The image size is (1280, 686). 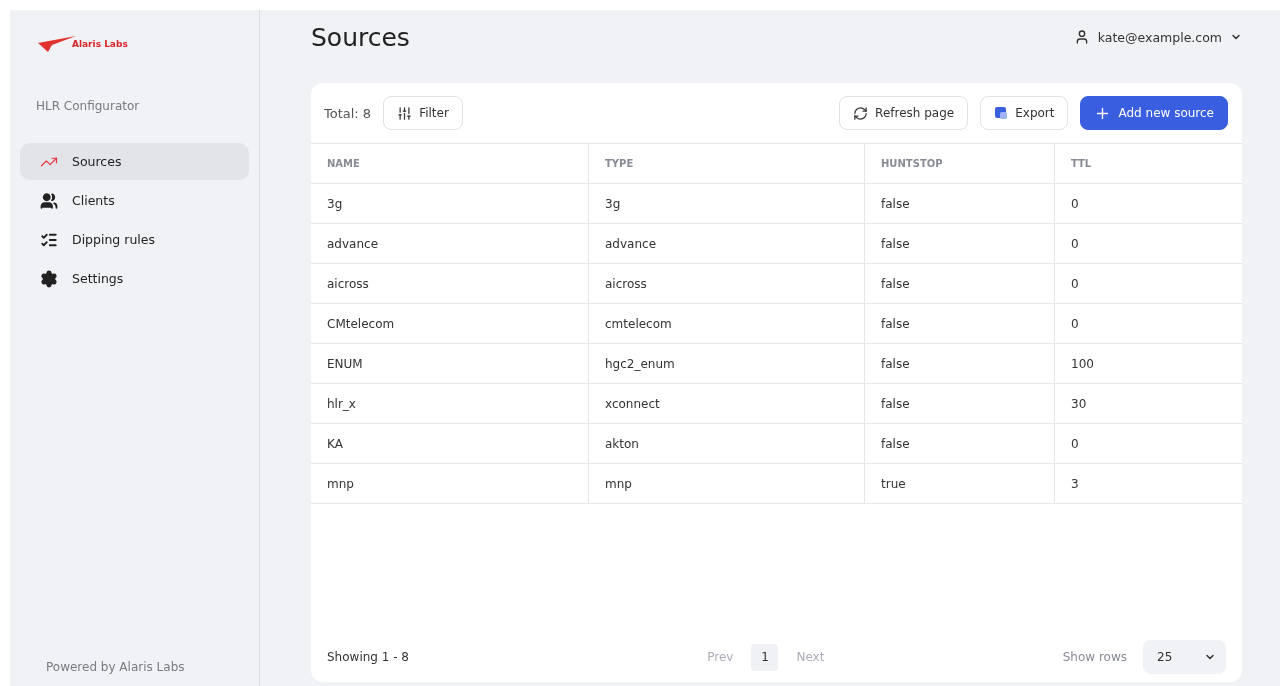 I want to click on table-cell-text: KA, so click(x=335, y=444).